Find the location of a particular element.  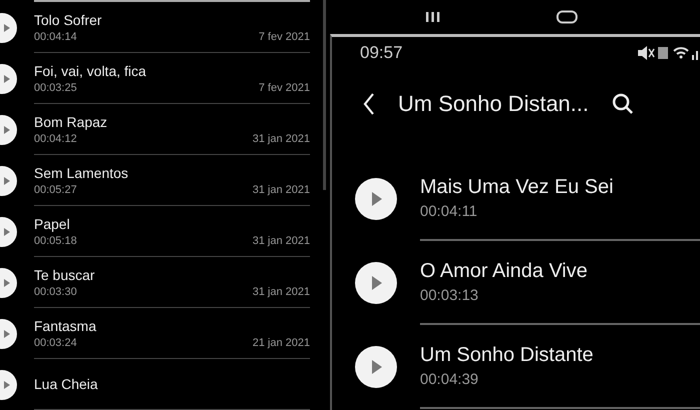

song-title: Mais Uma Vez Eu Sei is located at coordinates (517, 187).